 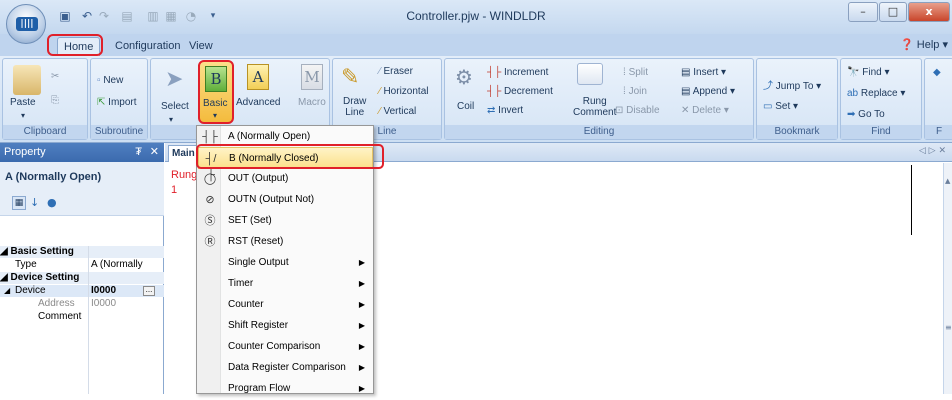 What do you see at coordinates (147, 46) in the screenshot?
I see `tab-configuration: Configuration` at bounding box center [147, 46].